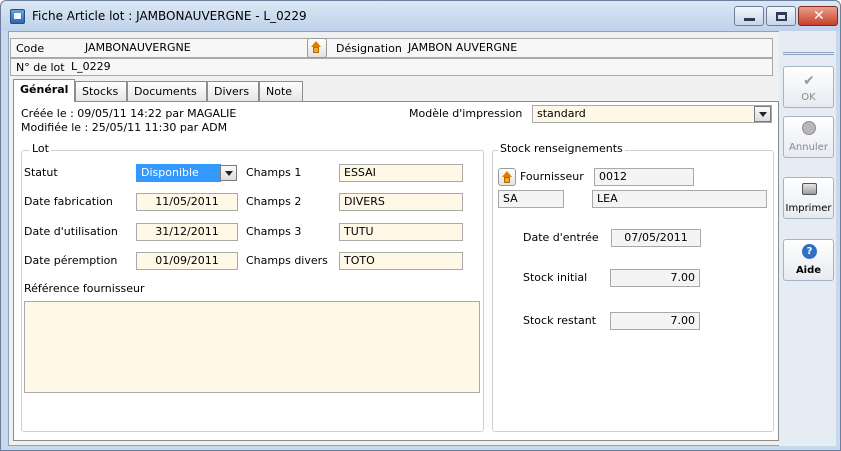 This screenshot has width=841, height=451. Describe the element at coordinates (369, 48) in the screenshot. I see `designation-label: Désignation` at that location.